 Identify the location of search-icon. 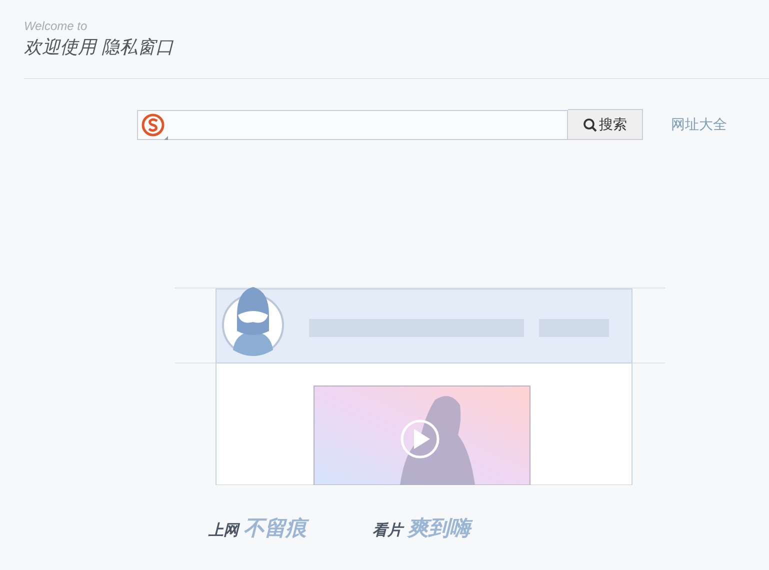
(590, 125).